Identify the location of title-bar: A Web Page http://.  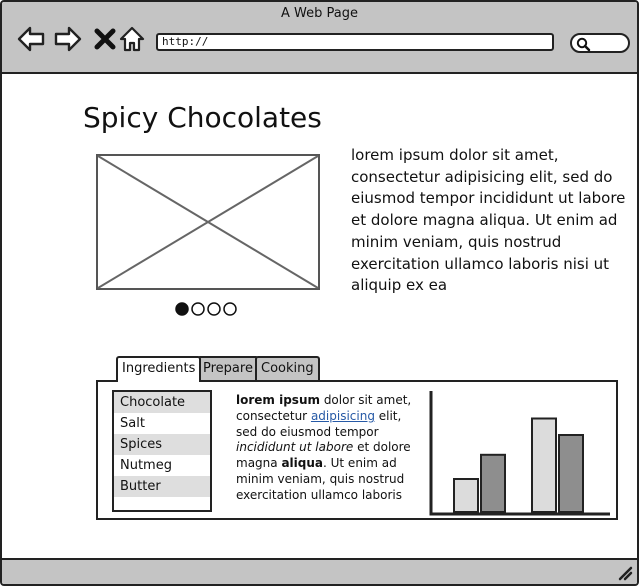
(319, 38).